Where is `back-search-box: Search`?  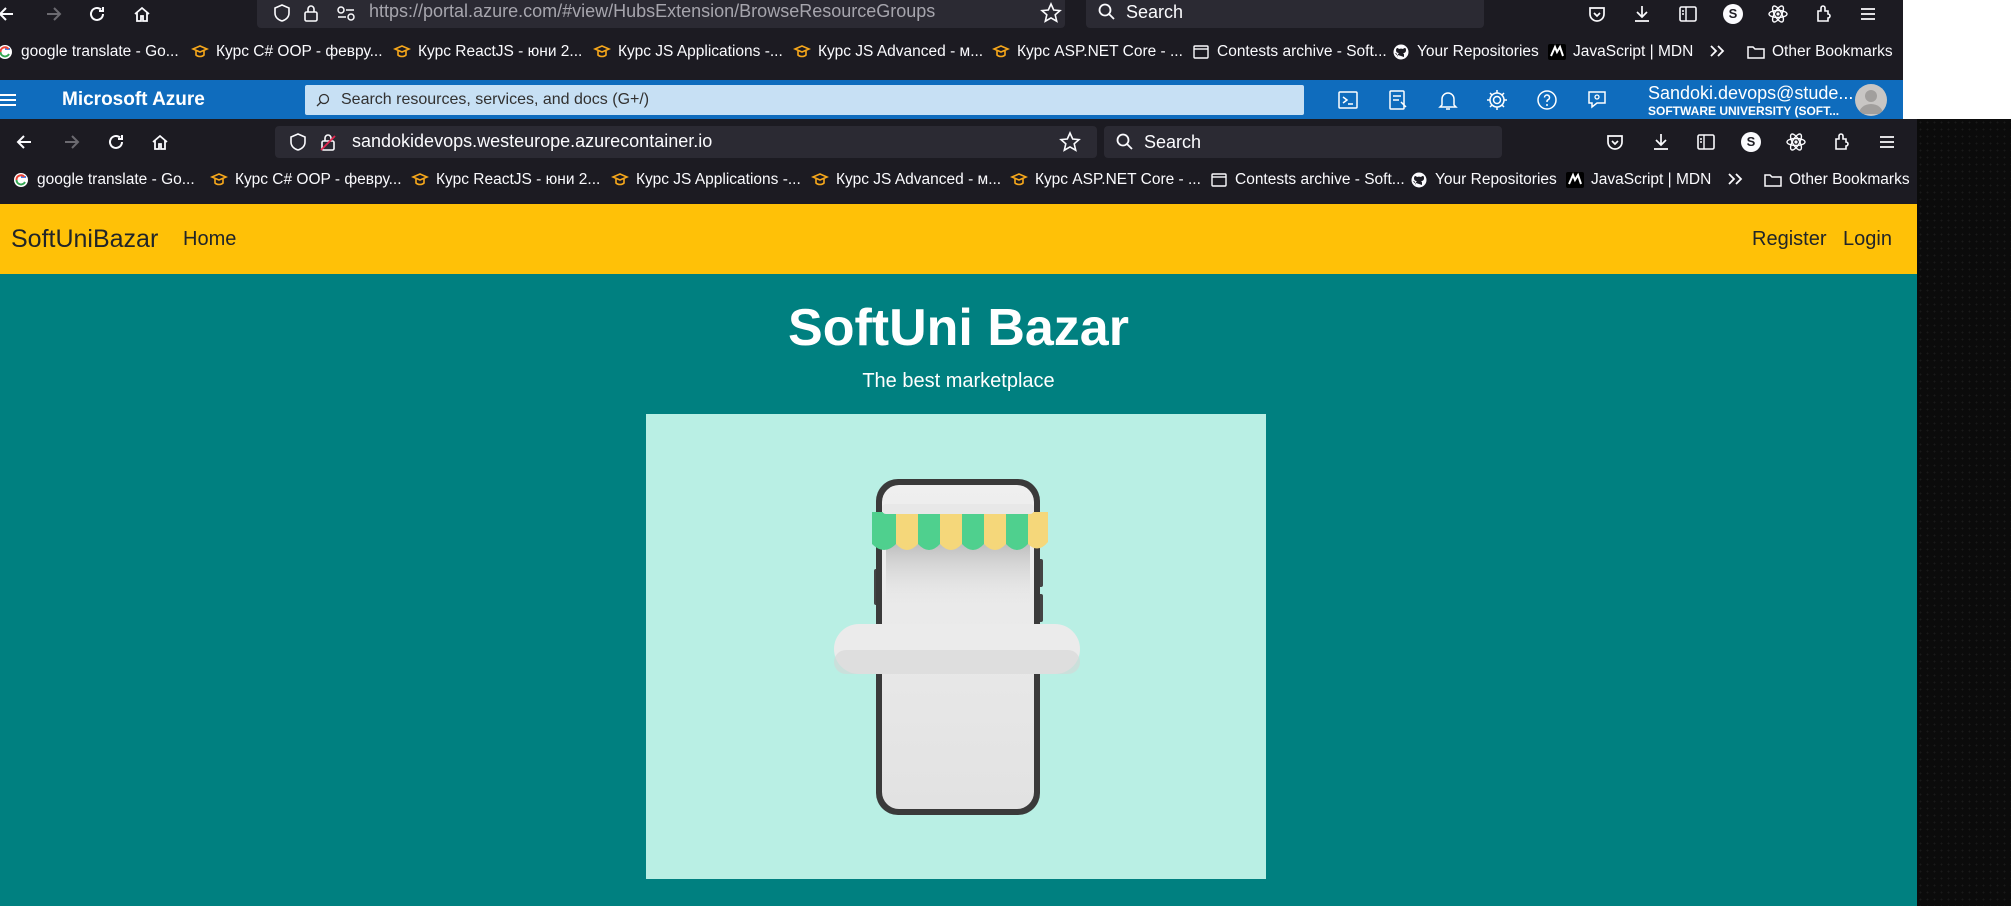 back-search-box: Search is located at coordinates (1285, 14).